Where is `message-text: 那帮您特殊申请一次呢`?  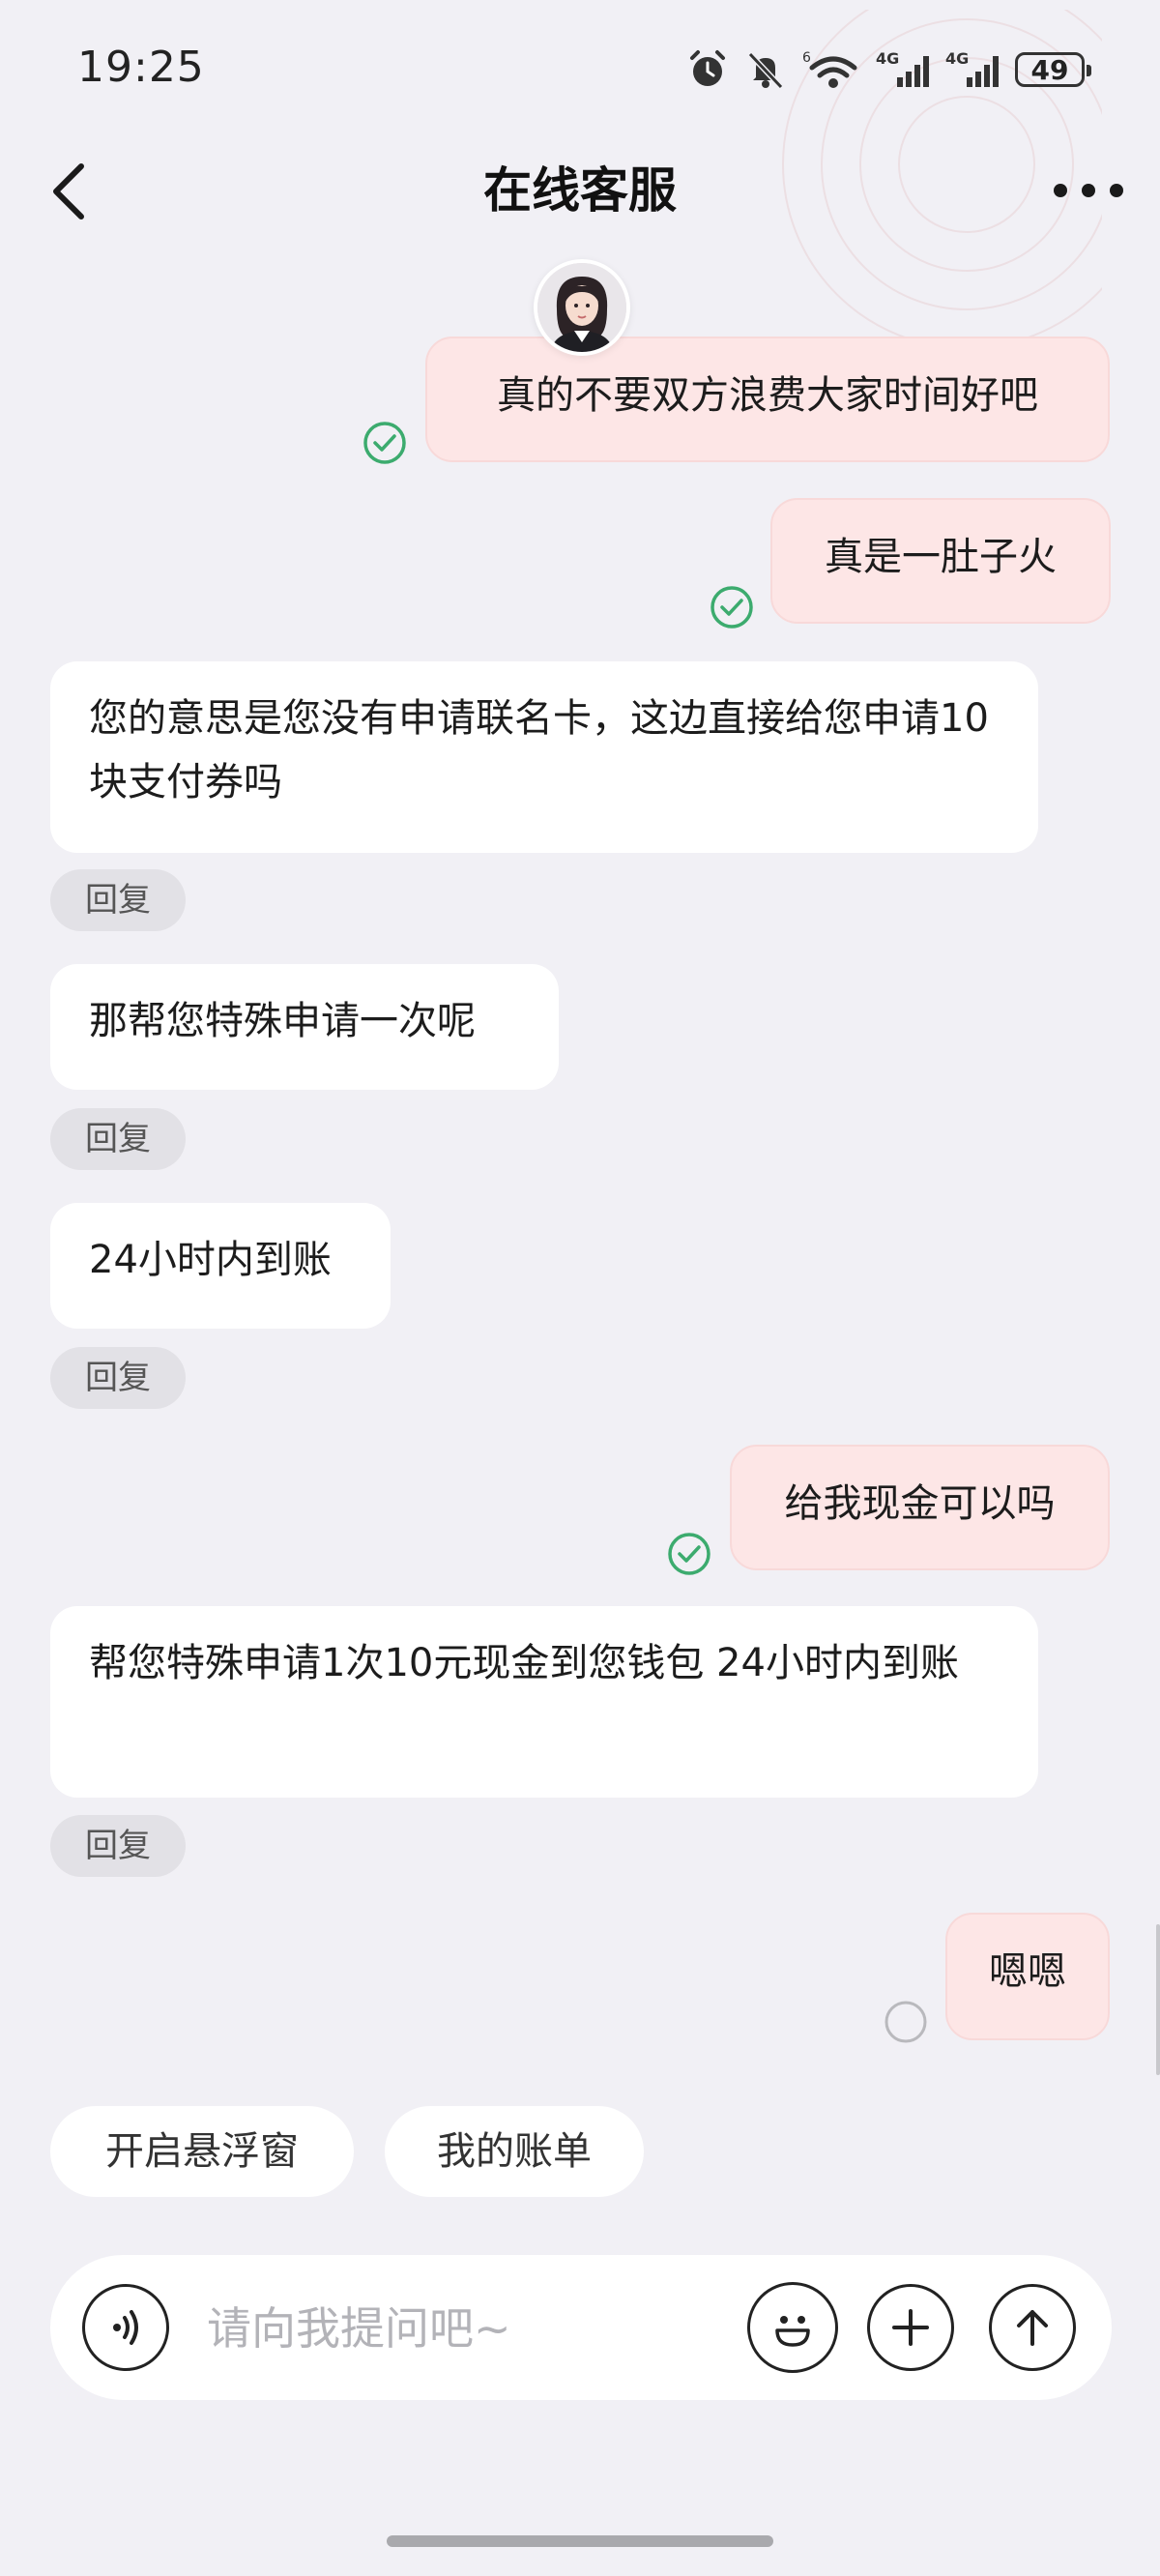
message-text: 那帮您特殊申请一次呢 is located at coordinates (282, 1021).